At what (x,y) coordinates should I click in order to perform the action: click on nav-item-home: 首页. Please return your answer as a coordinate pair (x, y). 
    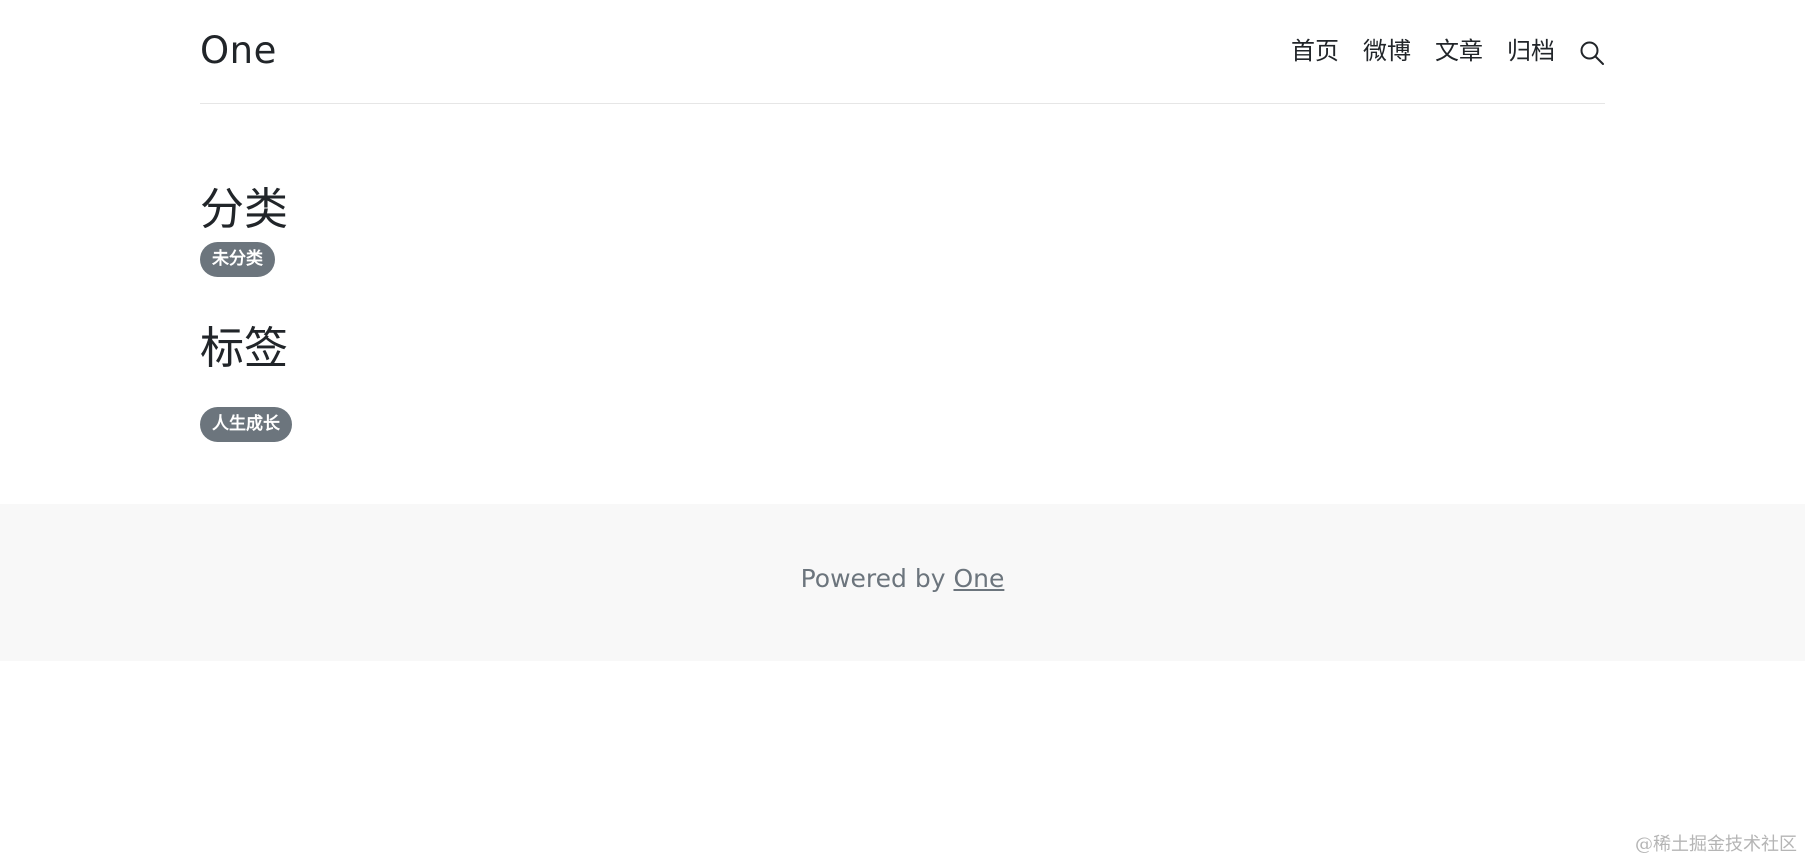
    Looking at the image, I should click on (1315, 51).